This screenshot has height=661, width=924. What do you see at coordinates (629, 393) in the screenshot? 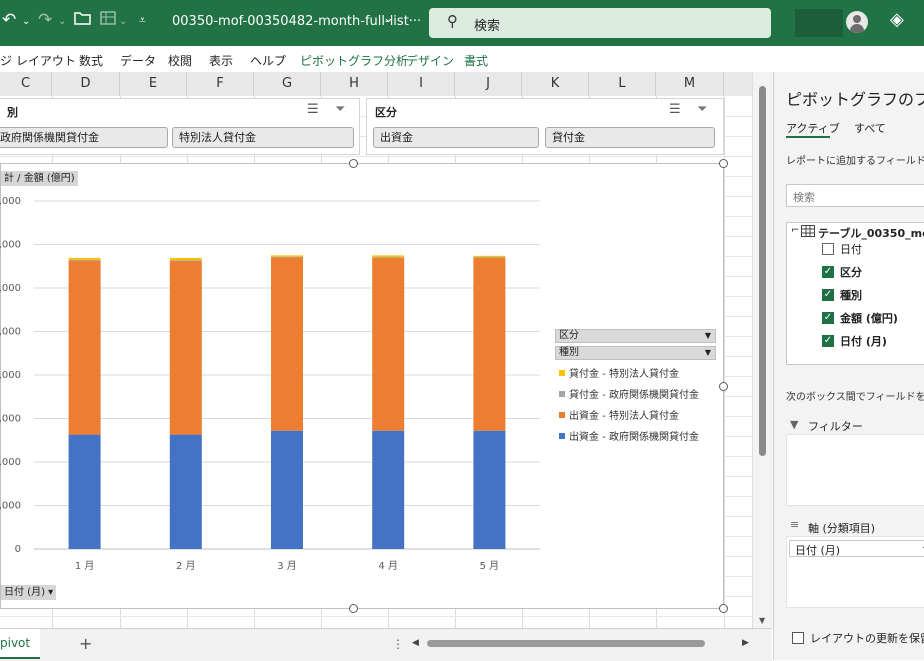
I see `legend-item: 貸付金 - 政府関係機関貸付金` at bounding box center [629, 393].